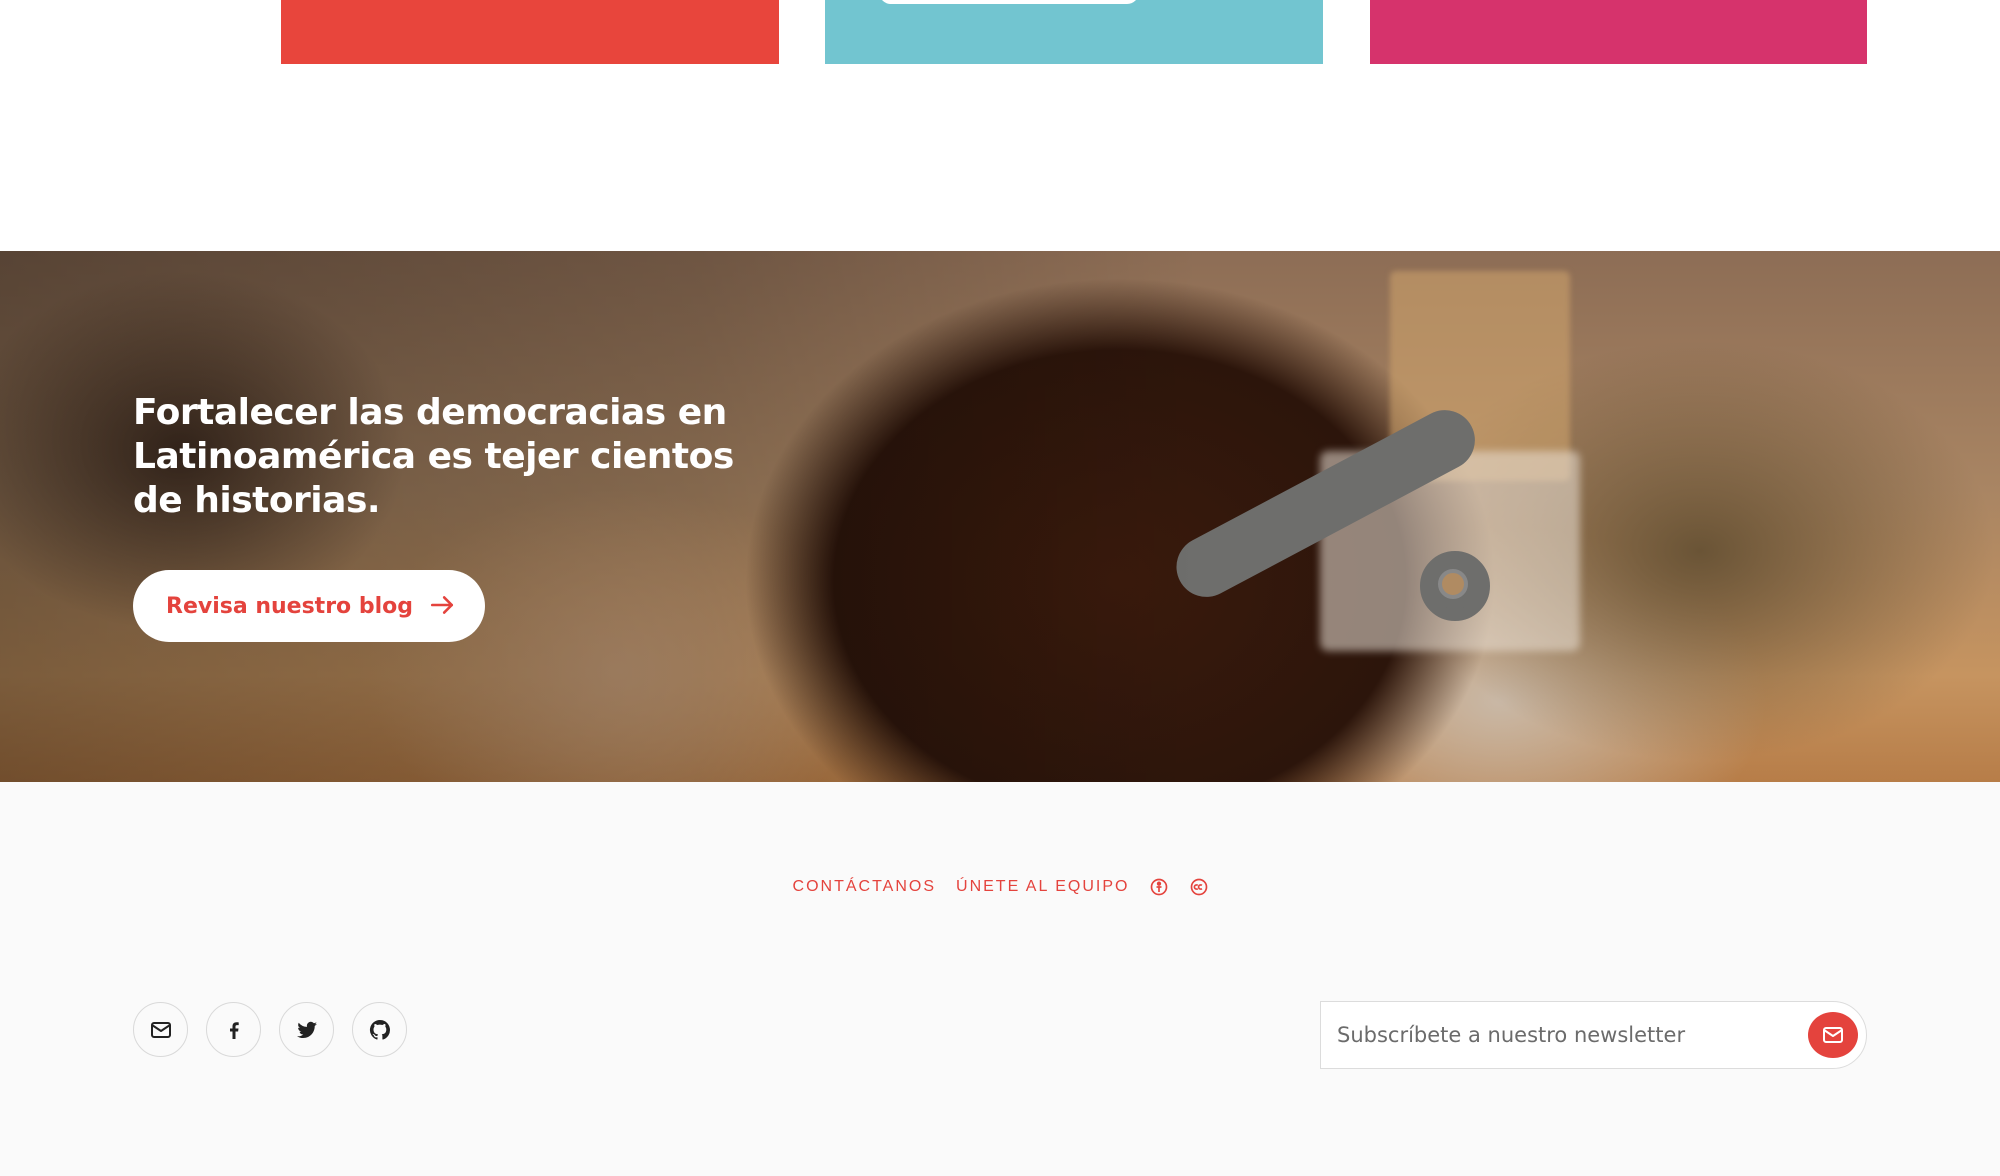 This screenshot has width=2000, height=1176. Describe the element at coordinates (1561, 1035) in the screenshot. I see `newsletter-email-input` at that location.